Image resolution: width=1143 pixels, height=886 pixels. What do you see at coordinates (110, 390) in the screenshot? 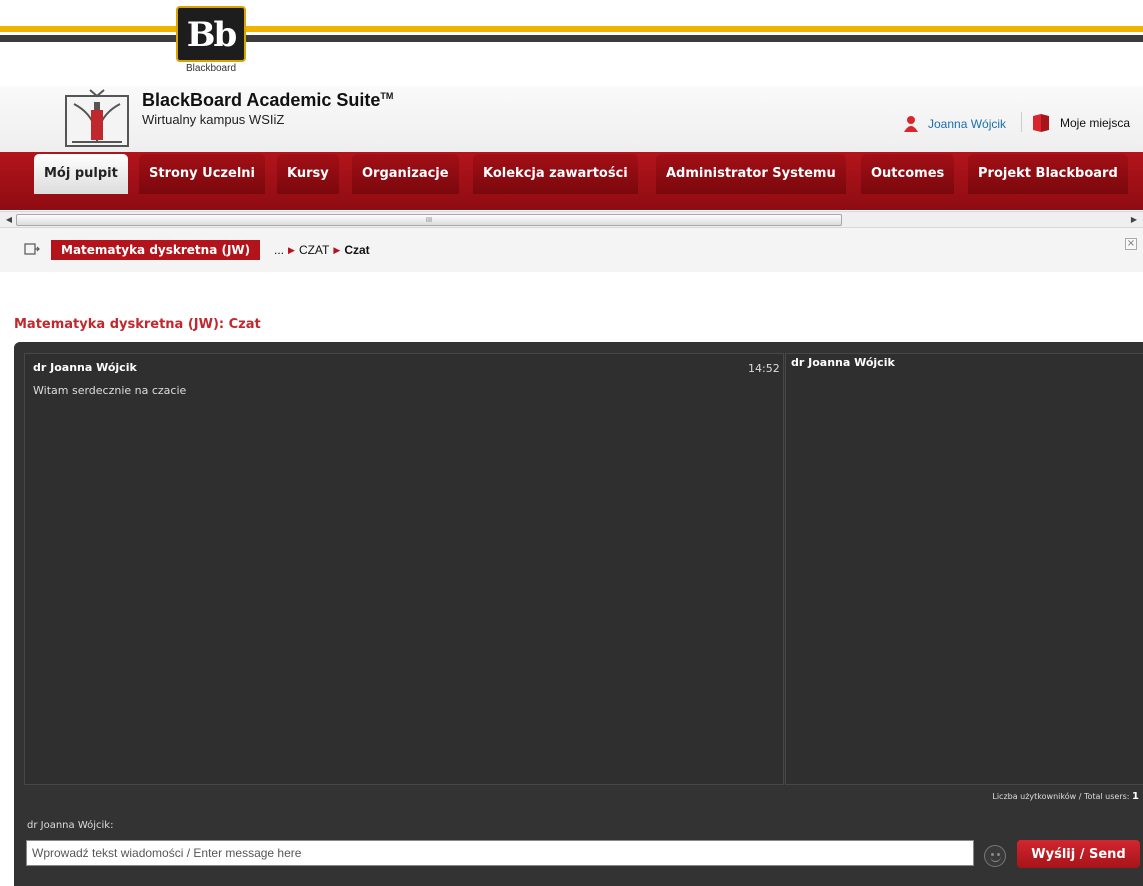
I see `message-text: Witam serdecznie na czacie` at bounding box center [110, 390].